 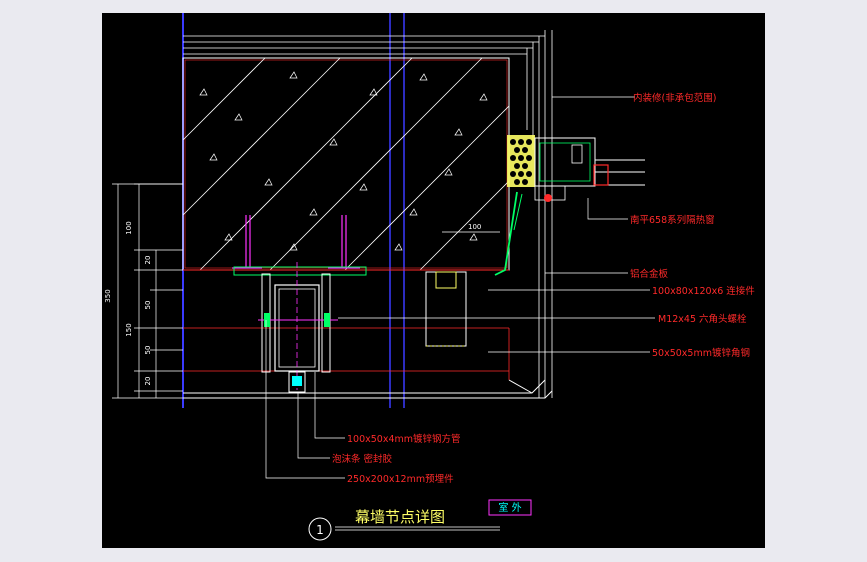 What do you see at coordinates (649, 274) in the screenshot?
I see `label-aluminum-panel: 铝合金板` at bounding box center [649, 274].